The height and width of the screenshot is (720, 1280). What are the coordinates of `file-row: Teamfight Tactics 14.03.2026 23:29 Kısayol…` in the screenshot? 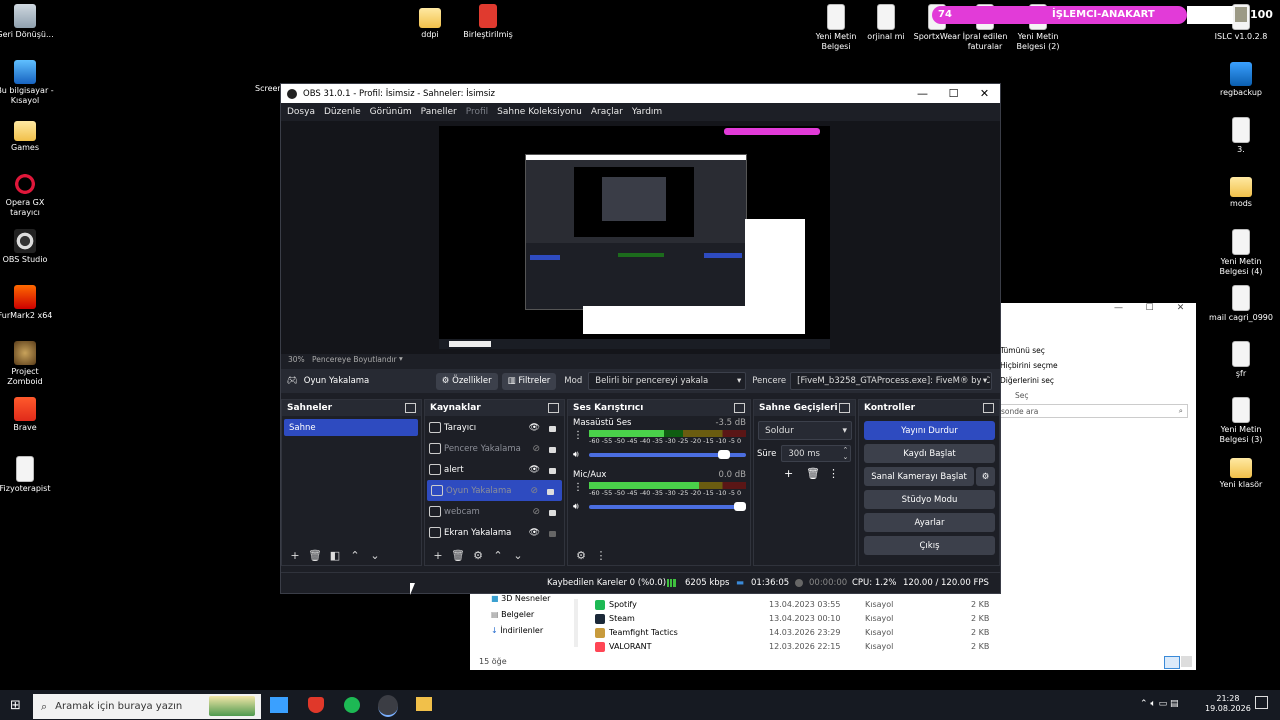 It's located at (895, 633).